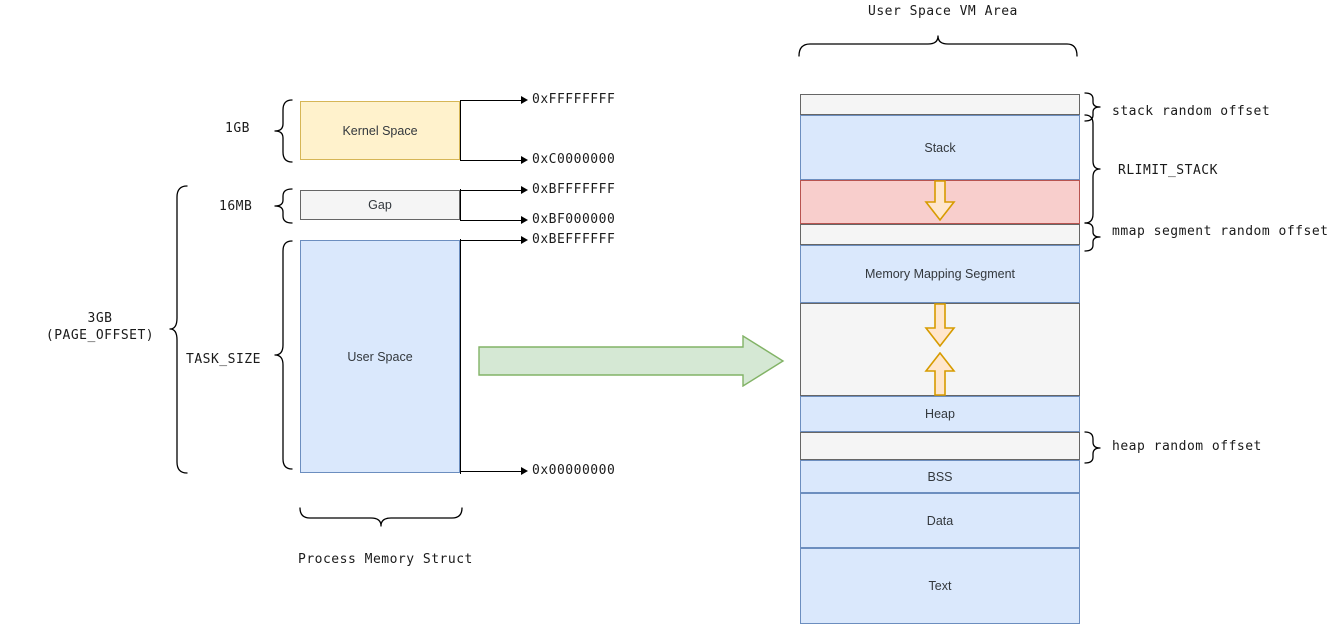  I want to click on block-heap: Heap, so click(940, 414).